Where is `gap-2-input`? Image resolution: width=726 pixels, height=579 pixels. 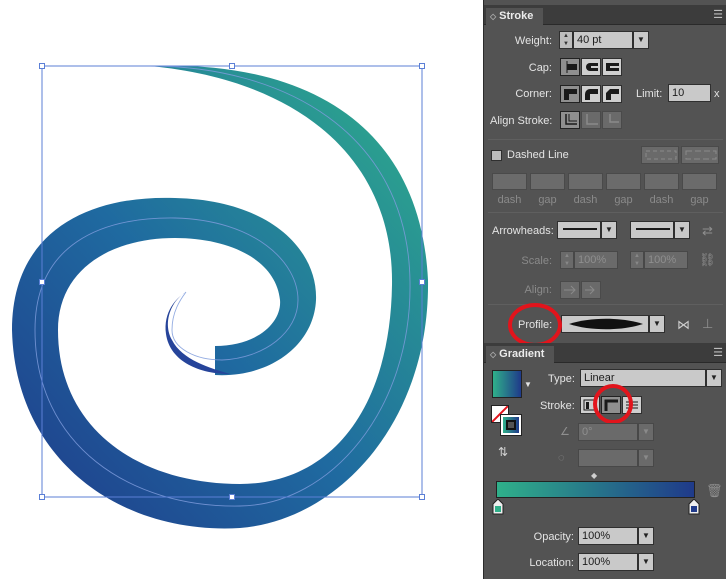 gap-2-input is located at coordinates (623, 181).